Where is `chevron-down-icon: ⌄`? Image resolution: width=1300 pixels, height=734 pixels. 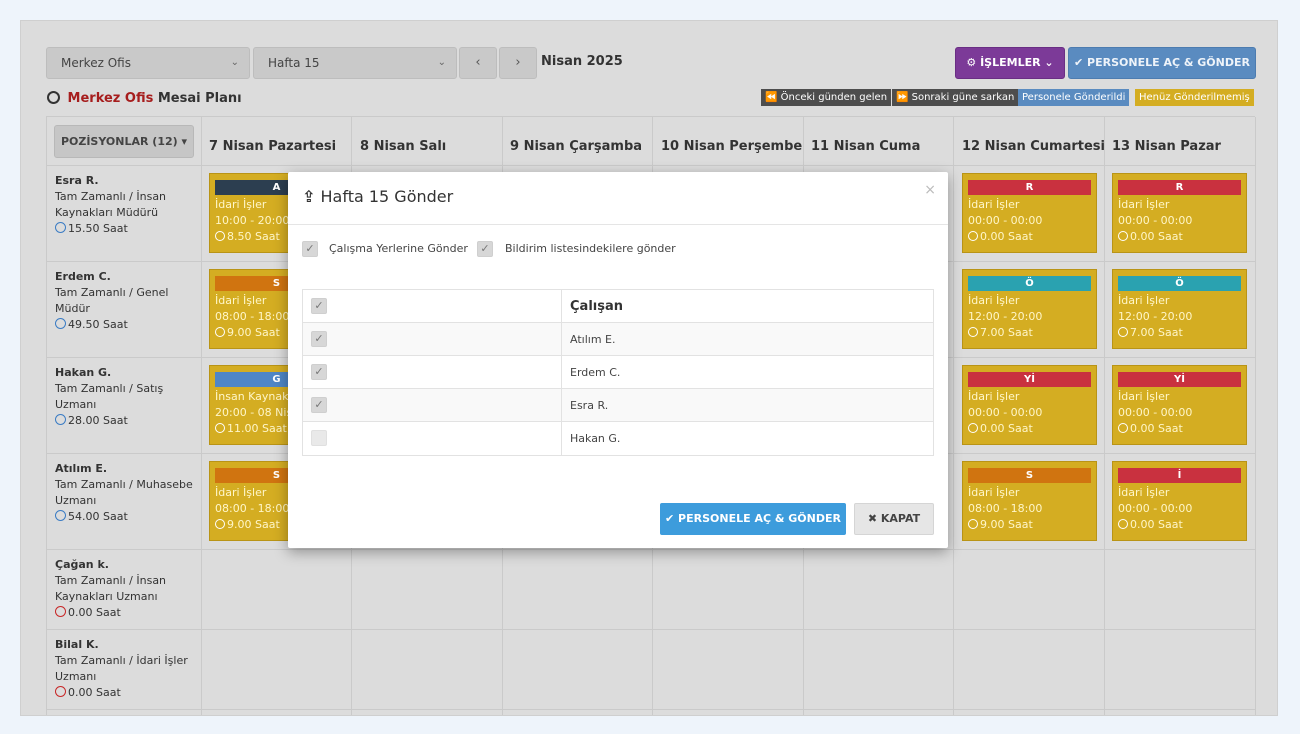 chevron-down-icon: ⌄ is located at coordinates (441, 62).